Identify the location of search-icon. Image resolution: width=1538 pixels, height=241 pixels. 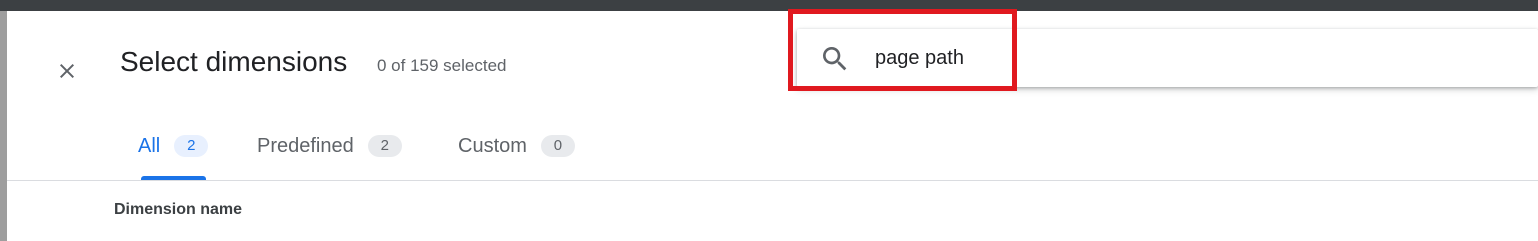
(835, 59).